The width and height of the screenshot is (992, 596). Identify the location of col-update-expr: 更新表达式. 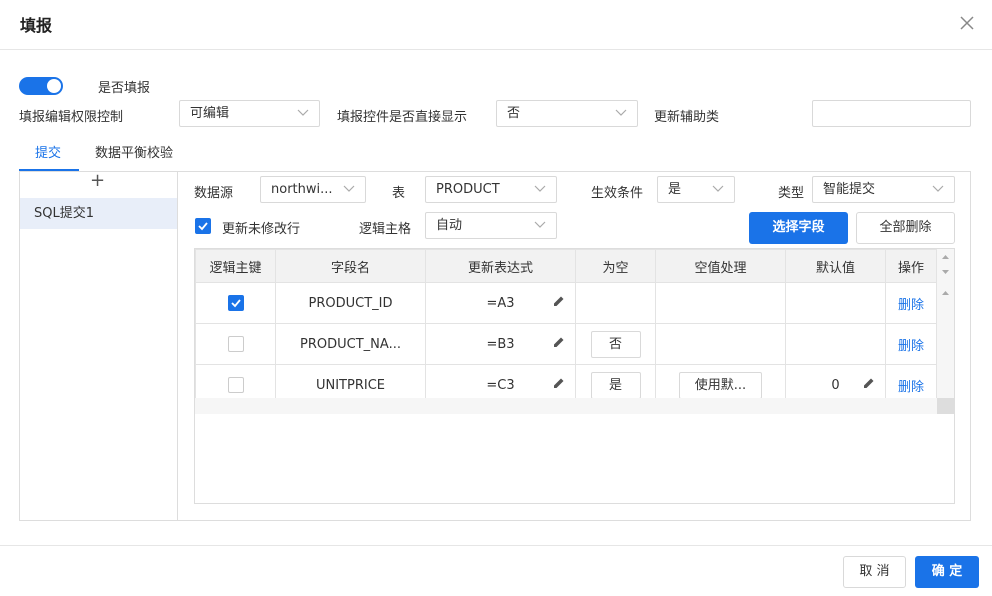
(500, 266).